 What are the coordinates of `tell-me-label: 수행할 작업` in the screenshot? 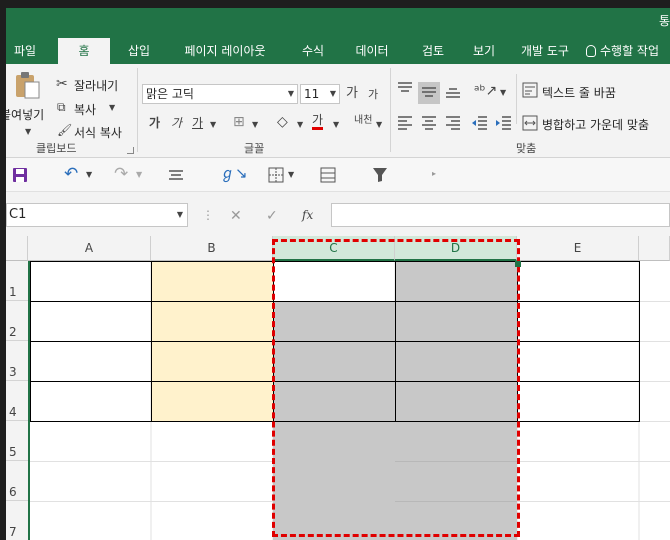 It's located at (630, 51).